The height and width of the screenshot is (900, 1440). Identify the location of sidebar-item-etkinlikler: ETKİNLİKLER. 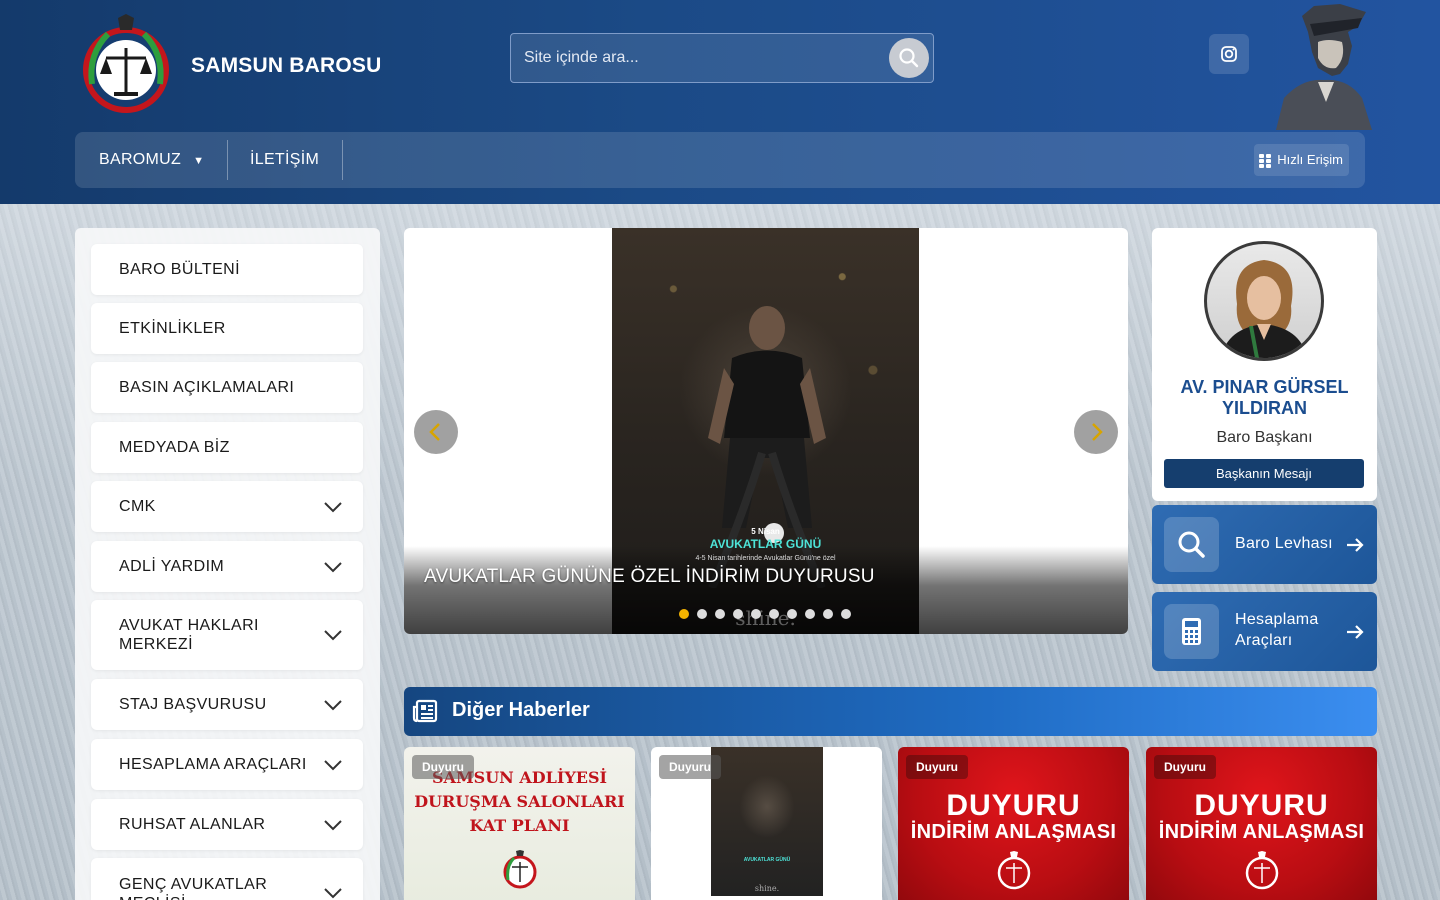
(227, 328).